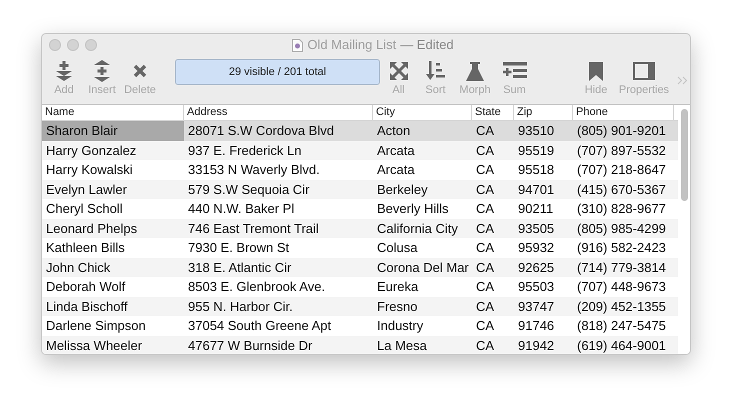  Describe the element at coordinates (140, 71) in the screenshot. I see `delete-icon` at that location.